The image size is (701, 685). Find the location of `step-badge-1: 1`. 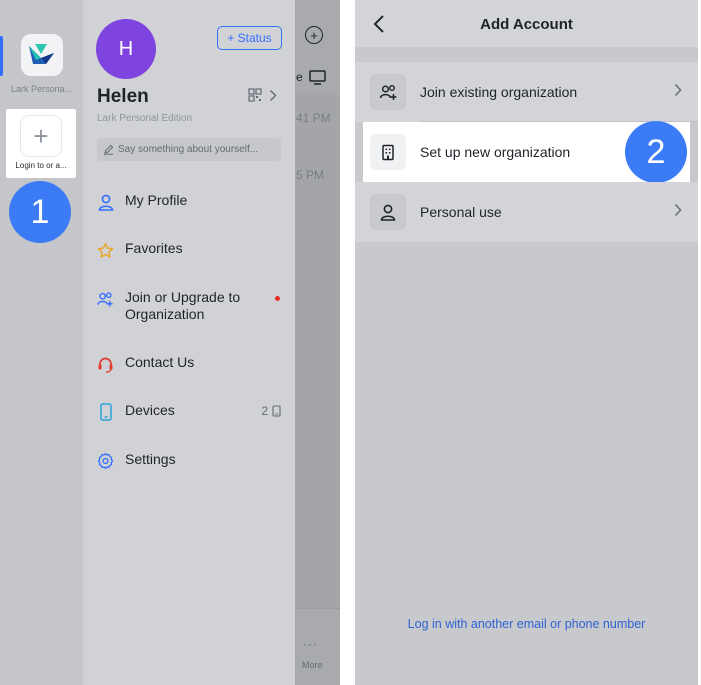

step-badge-1: 1 is located at coordinates (40, 212).